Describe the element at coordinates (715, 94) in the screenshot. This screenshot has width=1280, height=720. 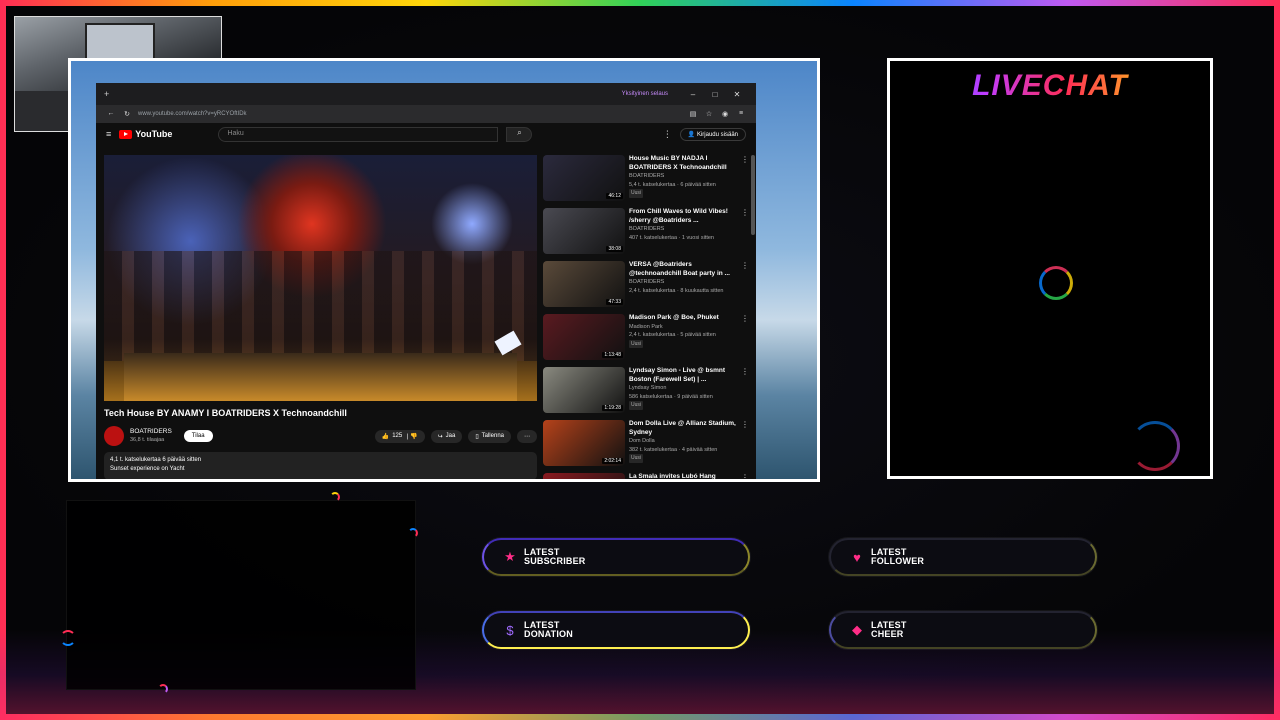
I see `maximize-button: □` at that location.